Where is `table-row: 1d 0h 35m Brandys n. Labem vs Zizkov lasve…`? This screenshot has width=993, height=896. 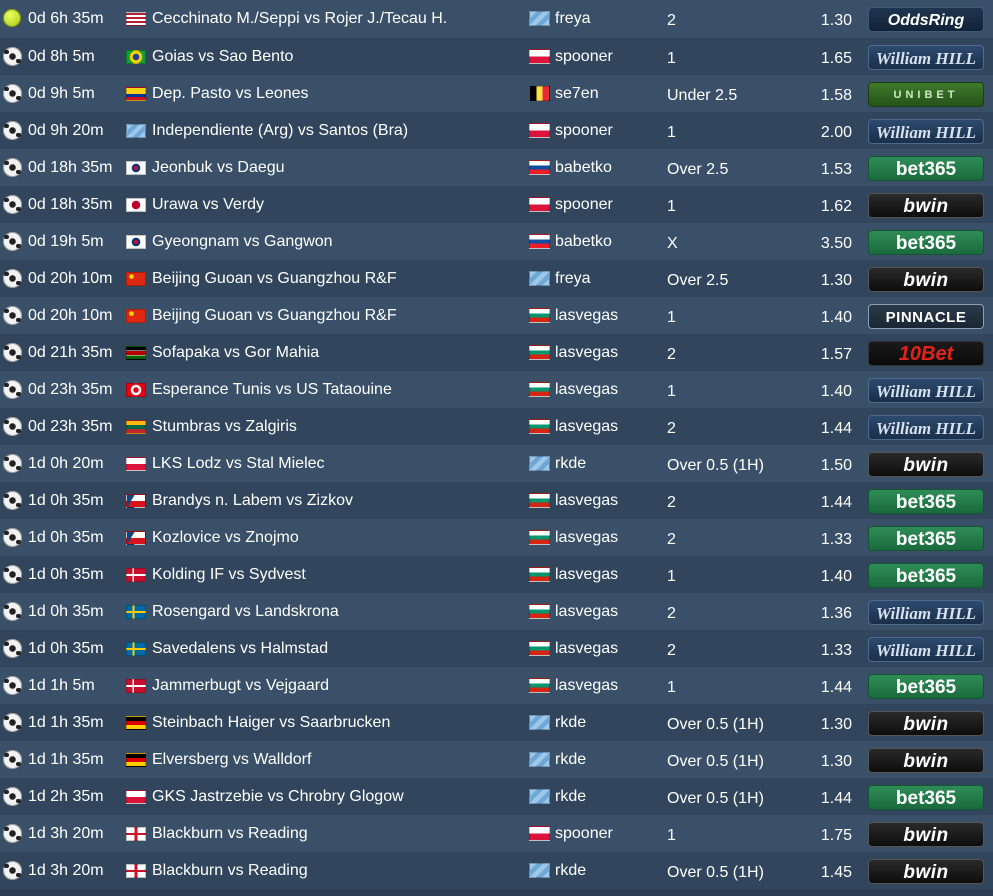 table-row: 1d 0h 35m Brandys n. Labem vs Zizkov lasve… is located at coordinates (496, 500).